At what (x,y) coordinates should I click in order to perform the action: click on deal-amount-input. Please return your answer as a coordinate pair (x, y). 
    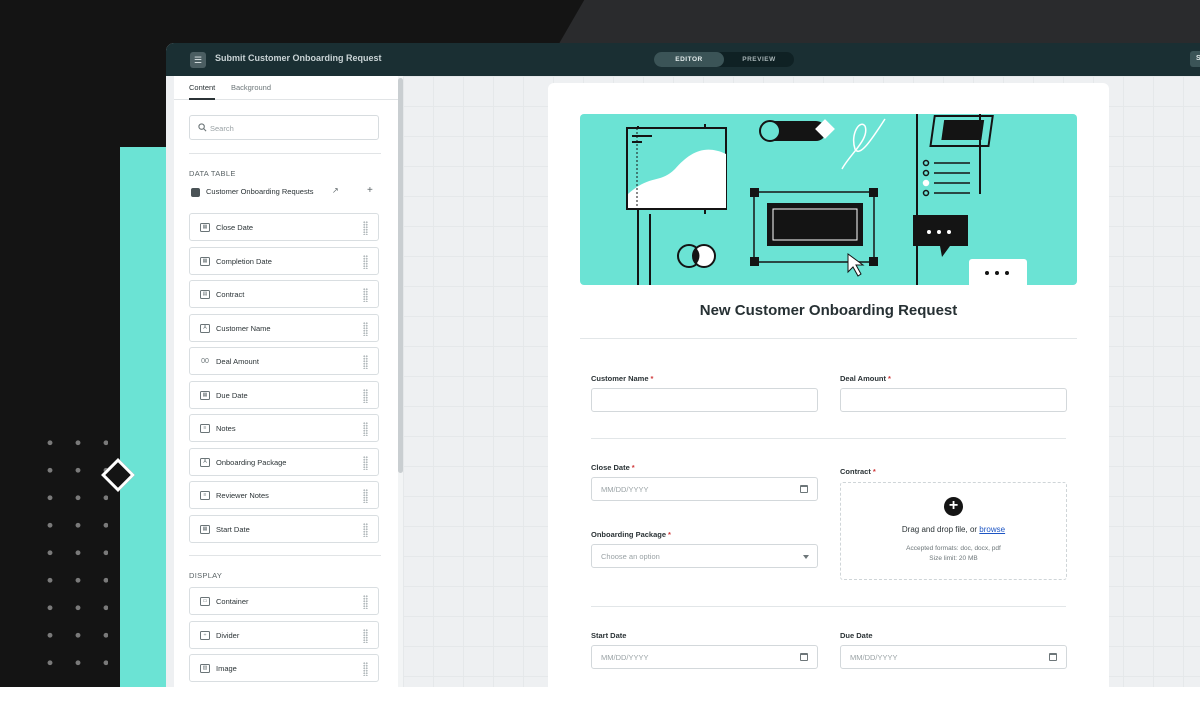
    Looking at the image, I should click on (953, 400).